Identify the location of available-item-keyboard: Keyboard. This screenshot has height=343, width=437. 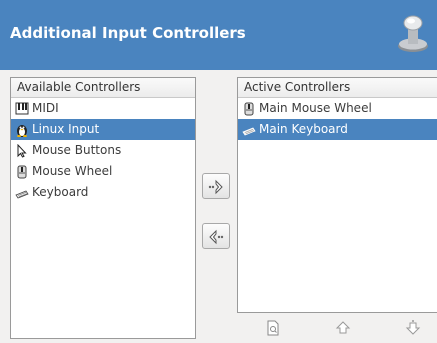
(103, 192).